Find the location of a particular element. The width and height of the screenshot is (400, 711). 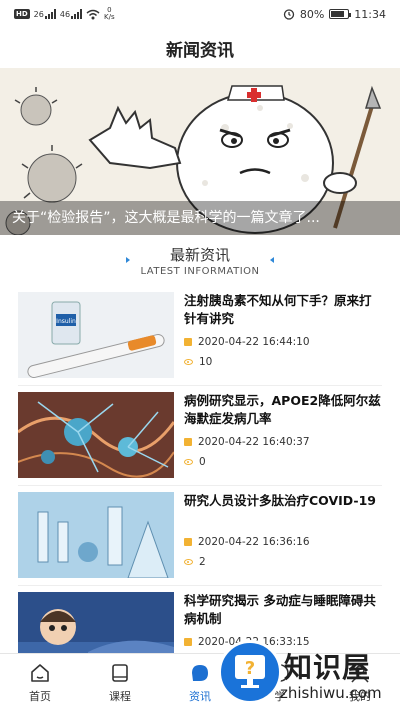

net-speed-unit: K/s is located at coordinates (109, 17).